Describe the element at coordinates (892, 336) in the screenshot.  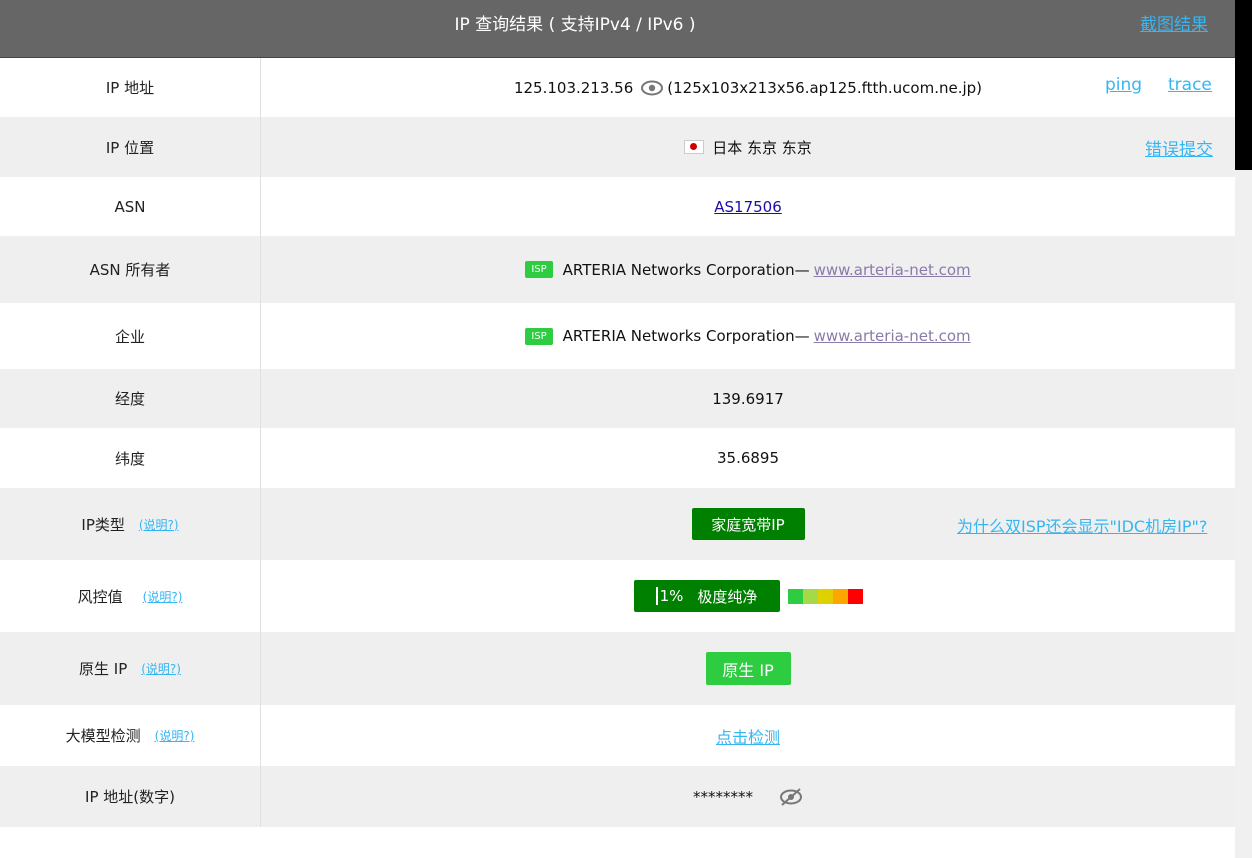
I see `company-website-link: www.arteria-net.com` at that location.